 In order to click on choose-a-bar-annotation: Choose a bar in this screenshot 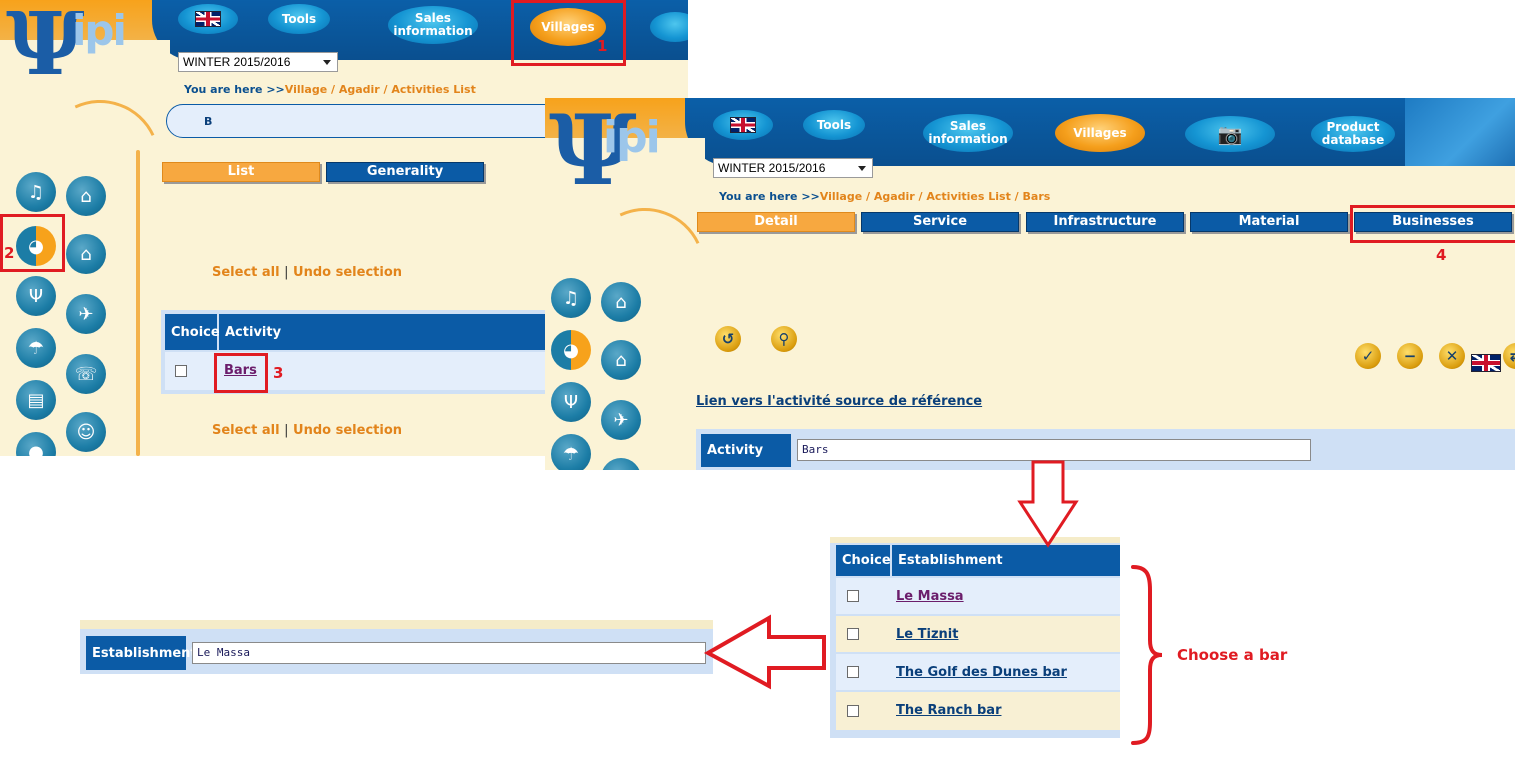, I will do `click(1232, 655)`.